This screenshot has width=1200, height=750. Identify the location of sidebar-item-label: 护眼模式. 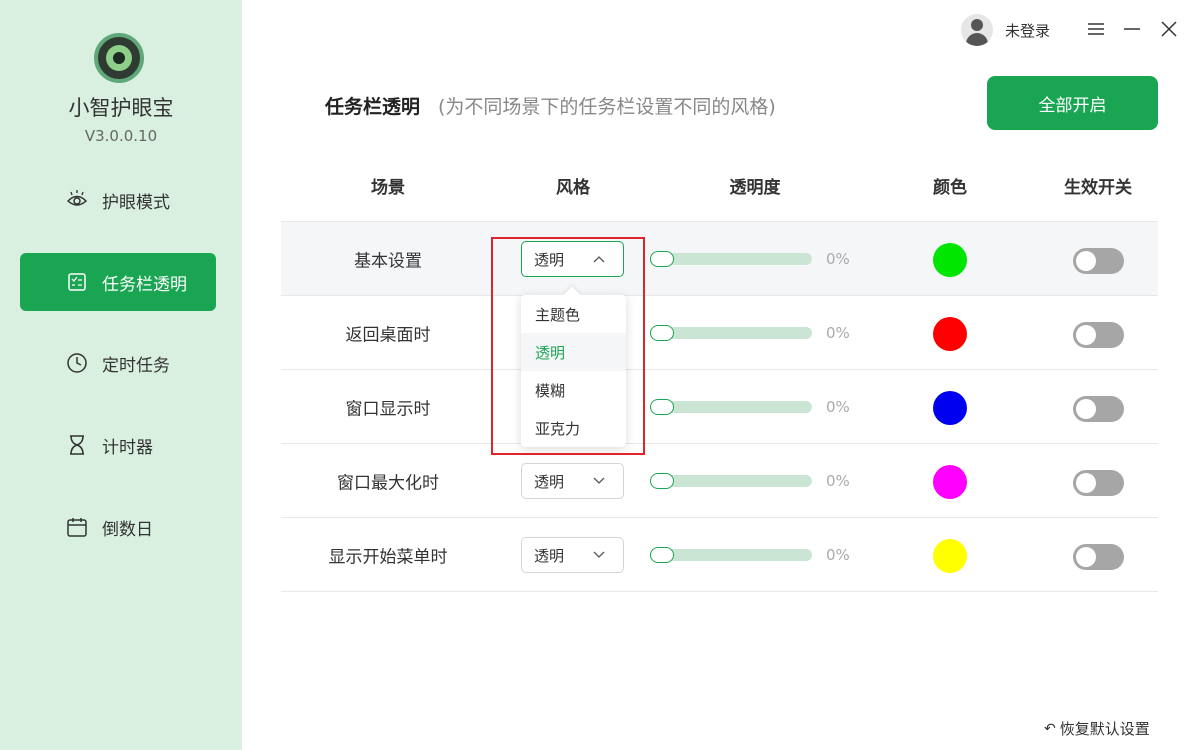
(136, 202).